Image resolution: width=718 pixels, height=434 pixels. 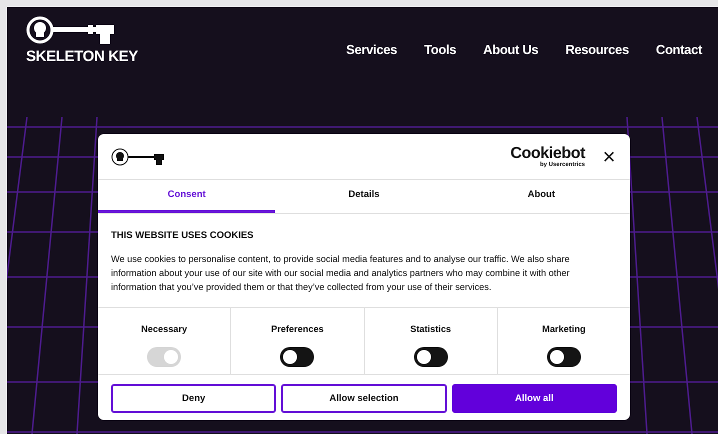 What do you see at coordinates (187, 196) in the screenshot?
I see `tab: Consent` at bounding box center [187, 196].